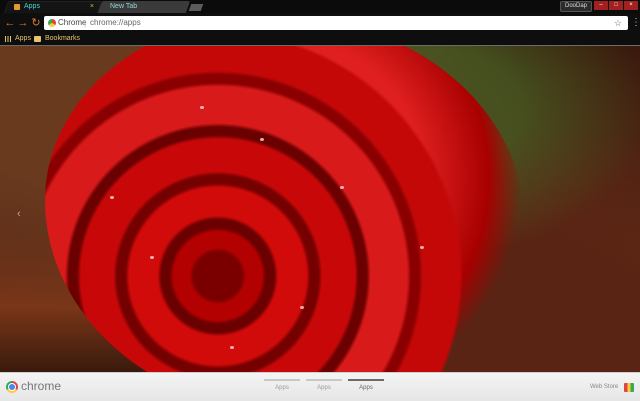  What do you see at coordinates (618, 23) in the screenshot?
I see `star-icon: ☆` at bounding box center [618, 23].